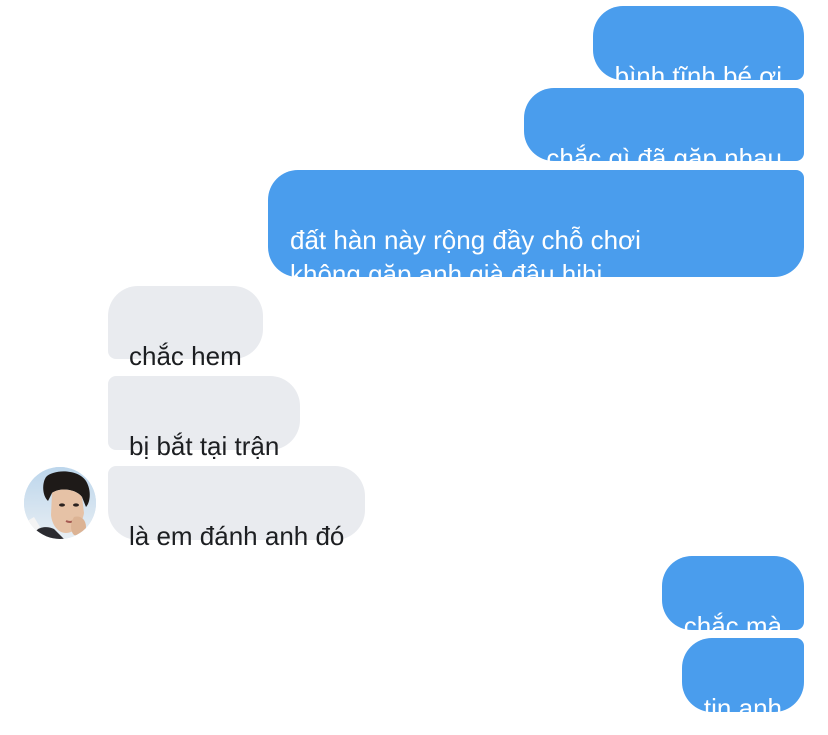  I want to click on message-bubble-outgoing: chắc gì đã gặp nhau, so click(664, 130).